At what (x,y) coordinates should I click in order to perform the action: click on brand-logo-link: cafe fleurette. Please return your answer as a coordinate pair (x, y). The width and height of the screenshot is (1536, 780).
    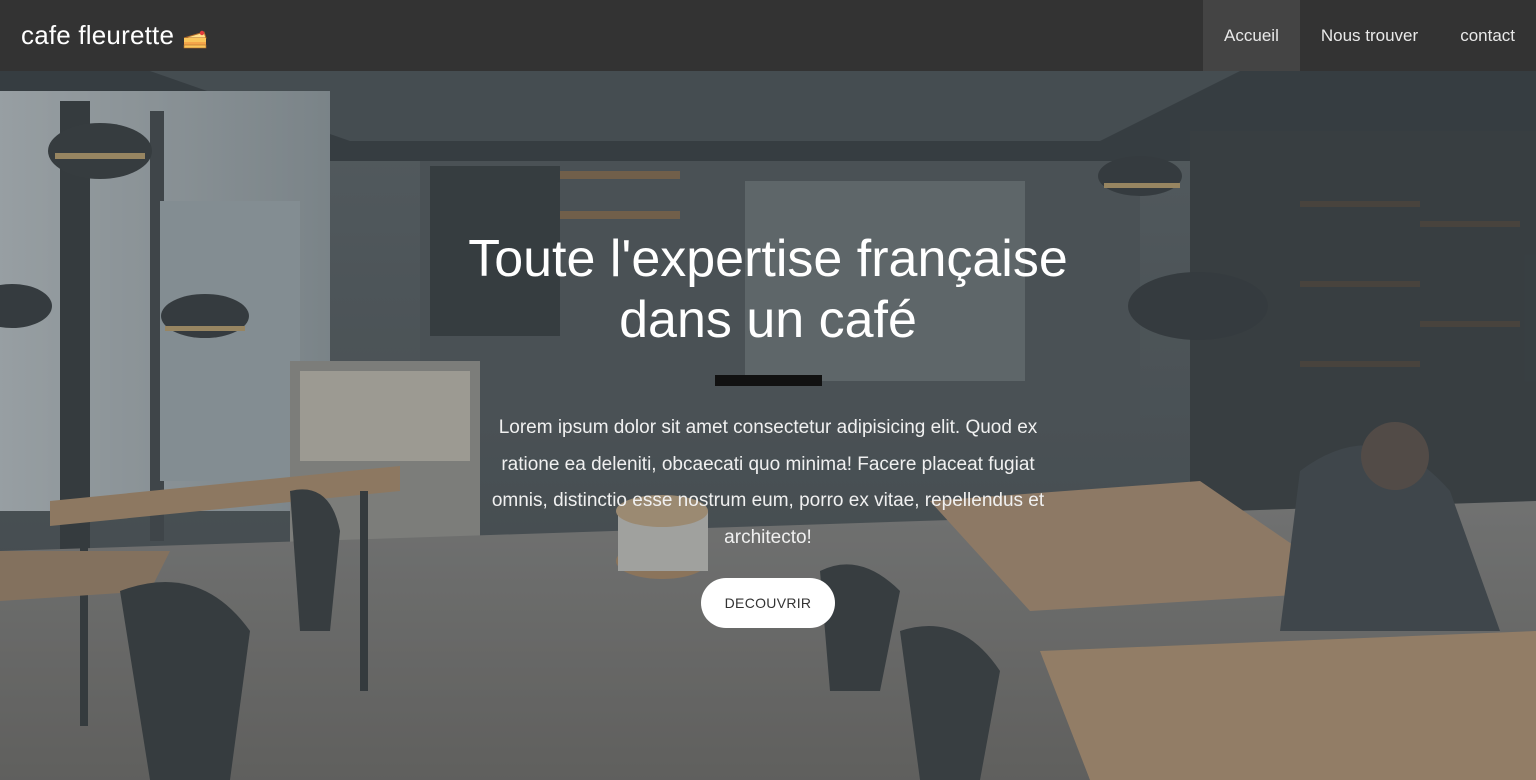
    Looking at the image, I should click on (114, 35).